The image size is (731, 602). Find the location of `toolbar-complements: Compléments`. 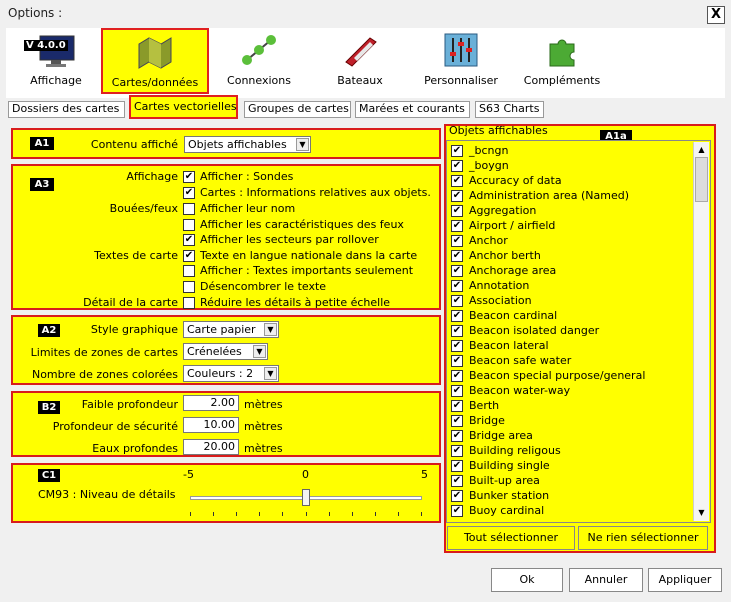

toolbar-complements: Compléments is located at coordinates (562, 61).